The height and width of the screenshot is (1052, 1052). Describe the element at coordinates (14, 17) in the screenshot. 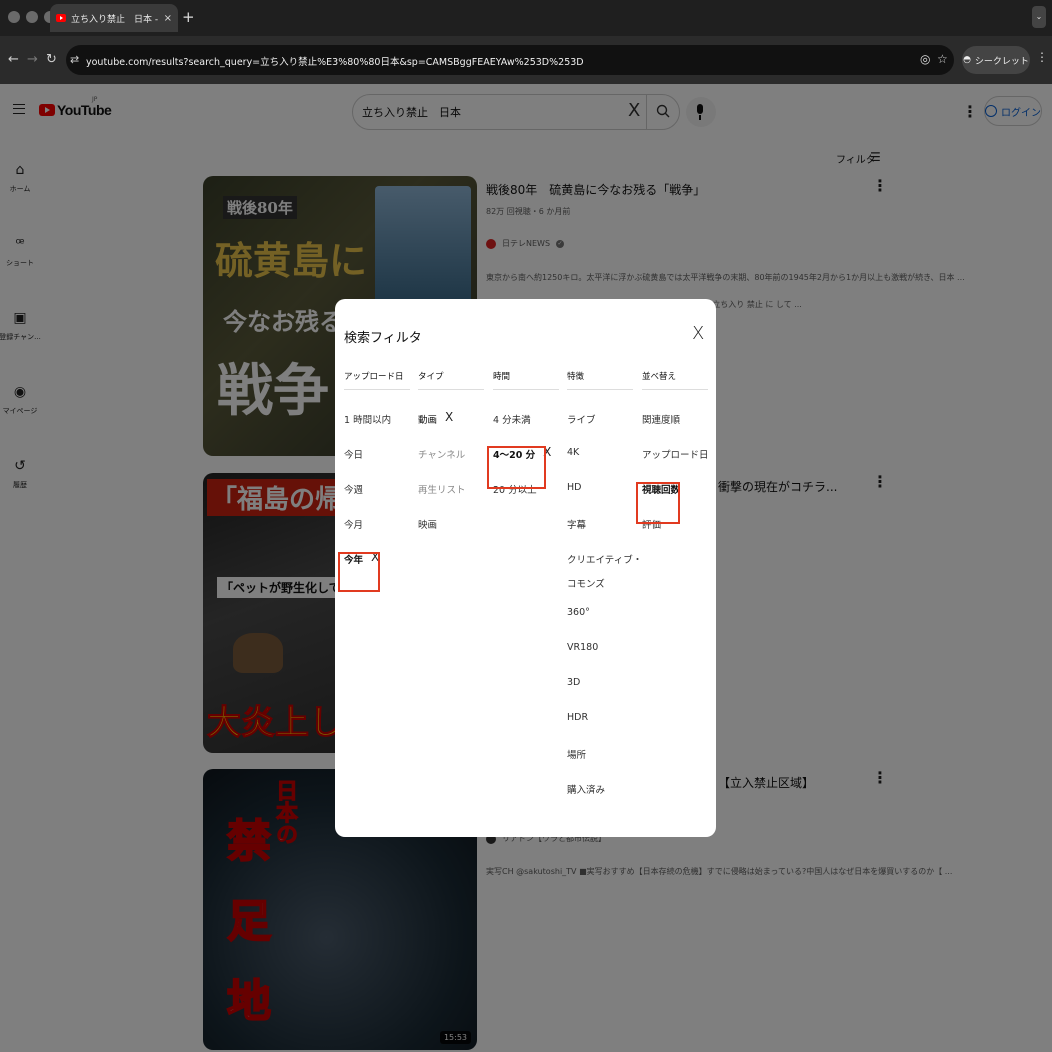

I see `close-window-dot` at that location.